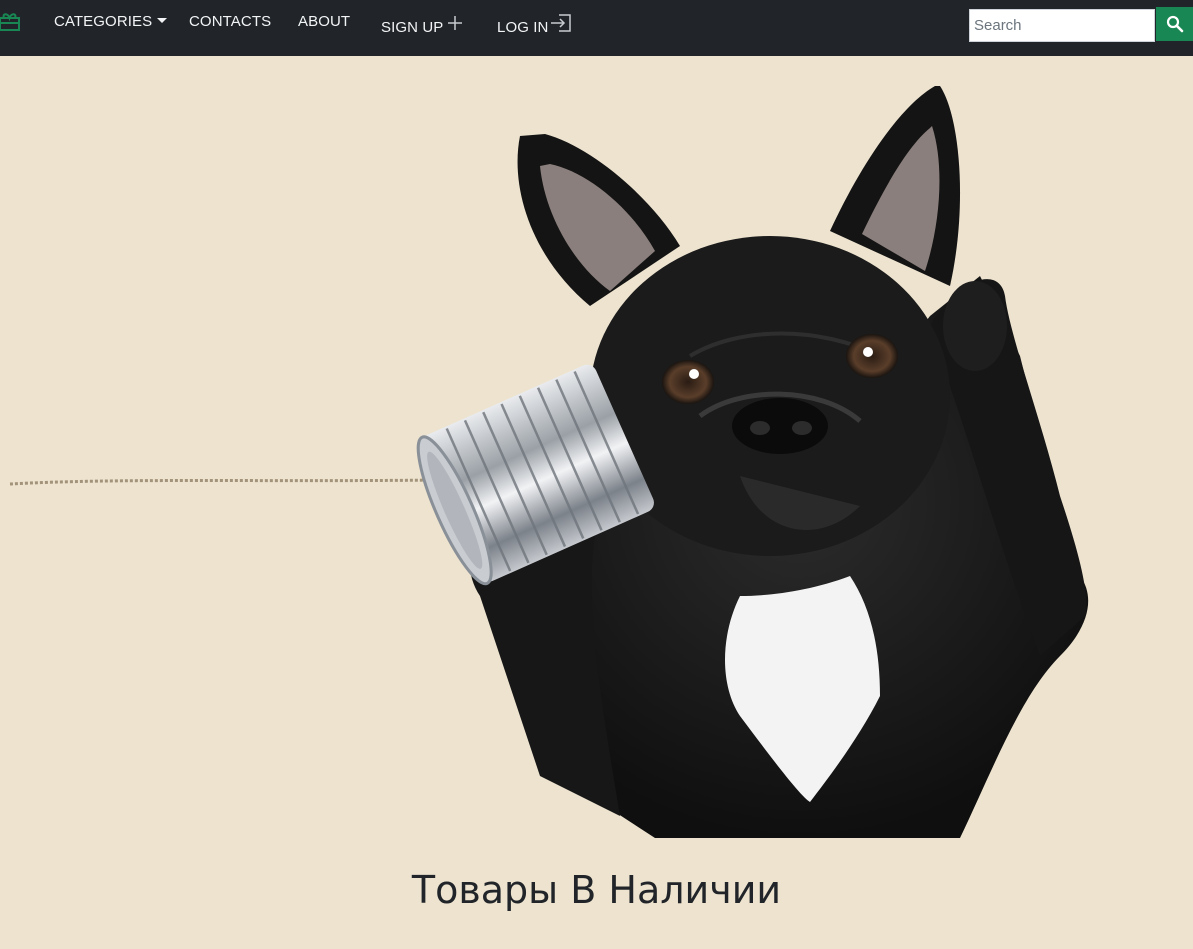 The height and width of the screenshot is (949, 1193). I want to click on search-icon, so click(1174, 24).